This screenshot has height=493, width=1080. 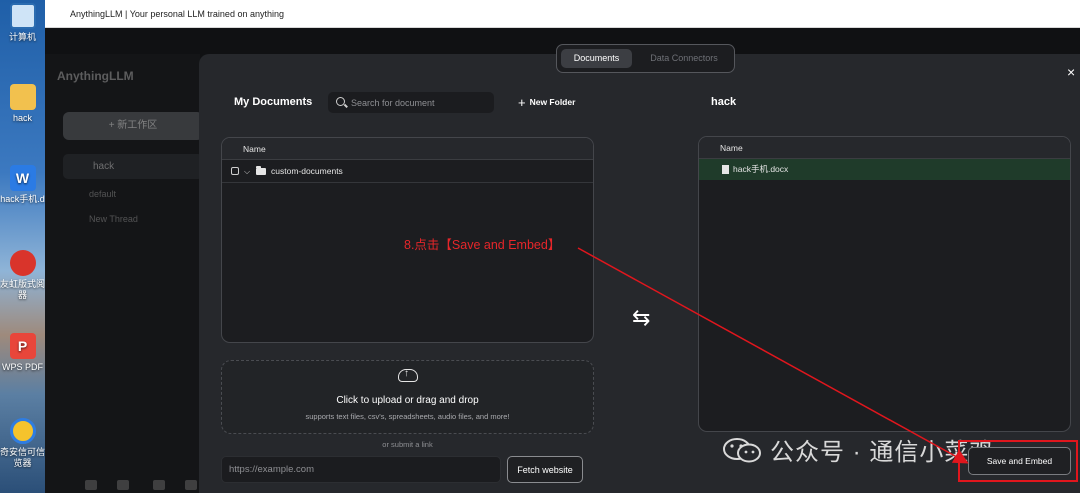 What do you see at coordinates (22, 289) in the screenshot?
I see `desktop-icon-label: 友虹版式阅器` at bounding box center [22, 289].